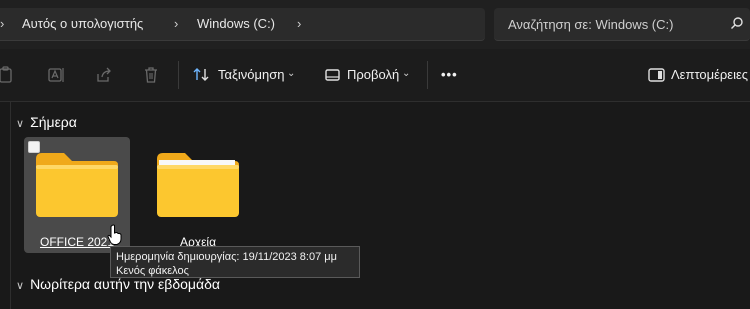 This screenshot has height=309, width=750. What do you see at coordinates (104, 75) in the screenshot?
I see `share-icon` at bounding box center [104, 75].